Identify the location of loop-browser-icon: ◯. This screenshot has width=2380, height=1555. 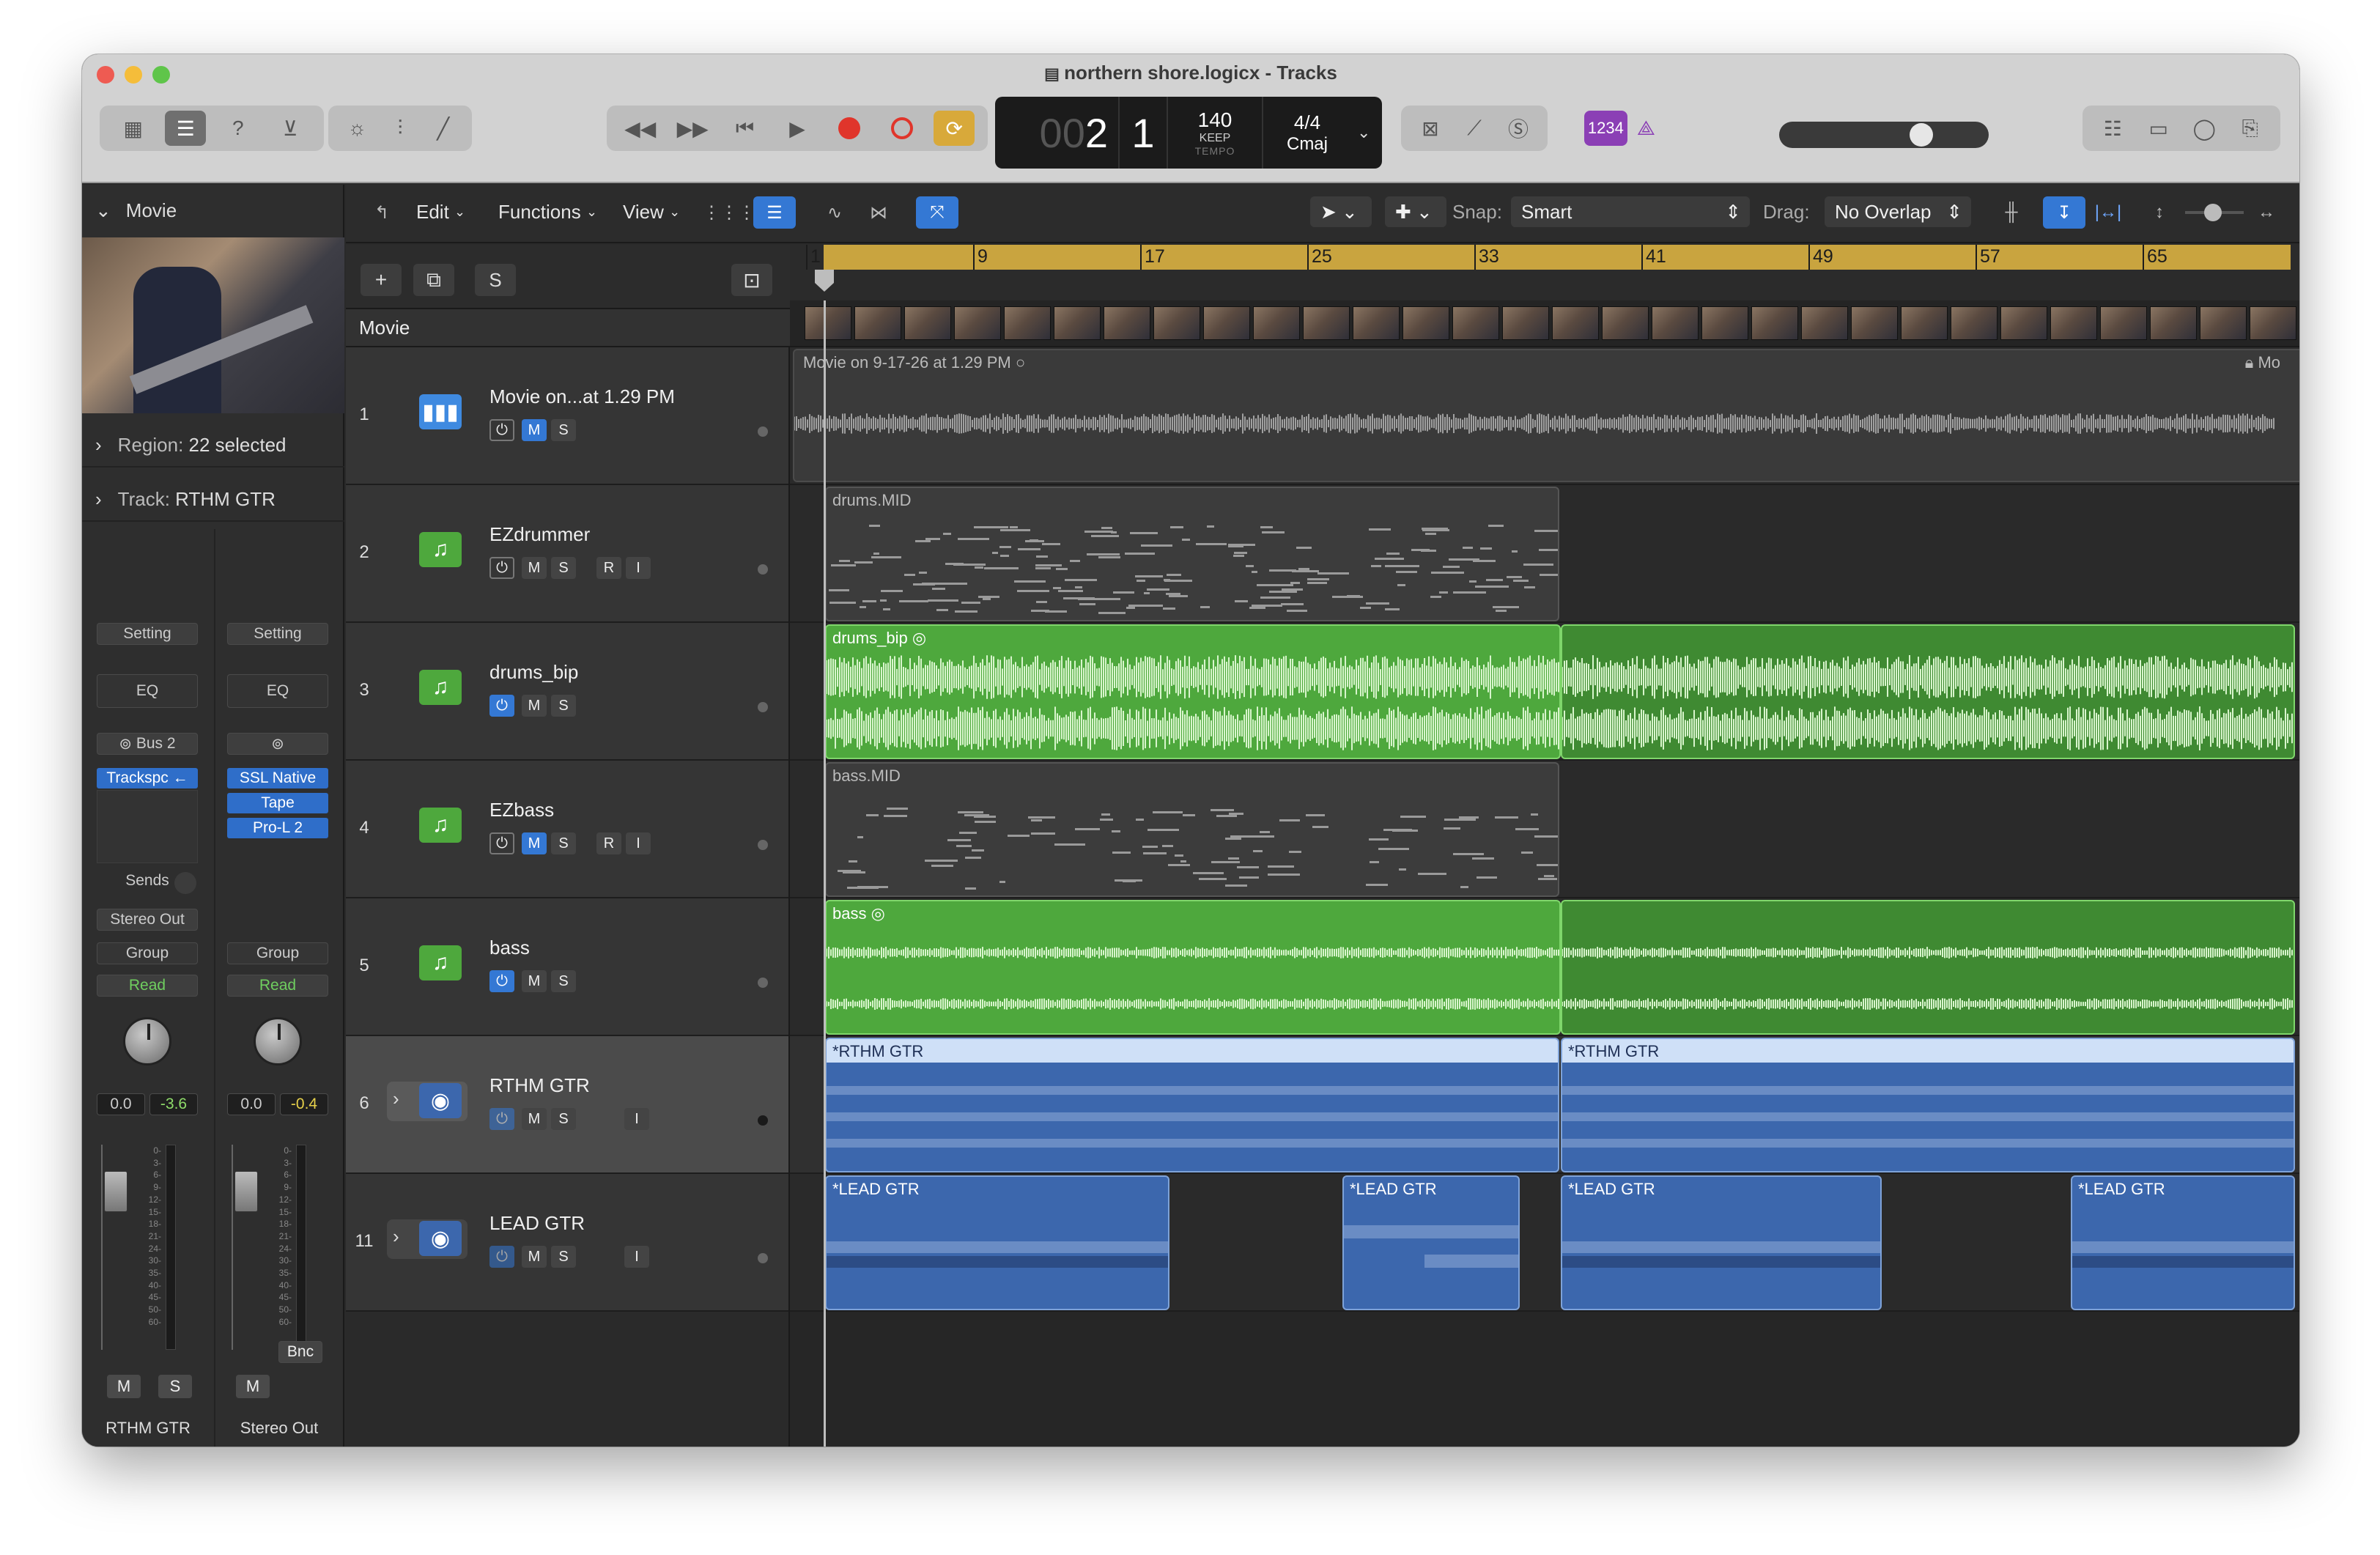
(2204, 128).